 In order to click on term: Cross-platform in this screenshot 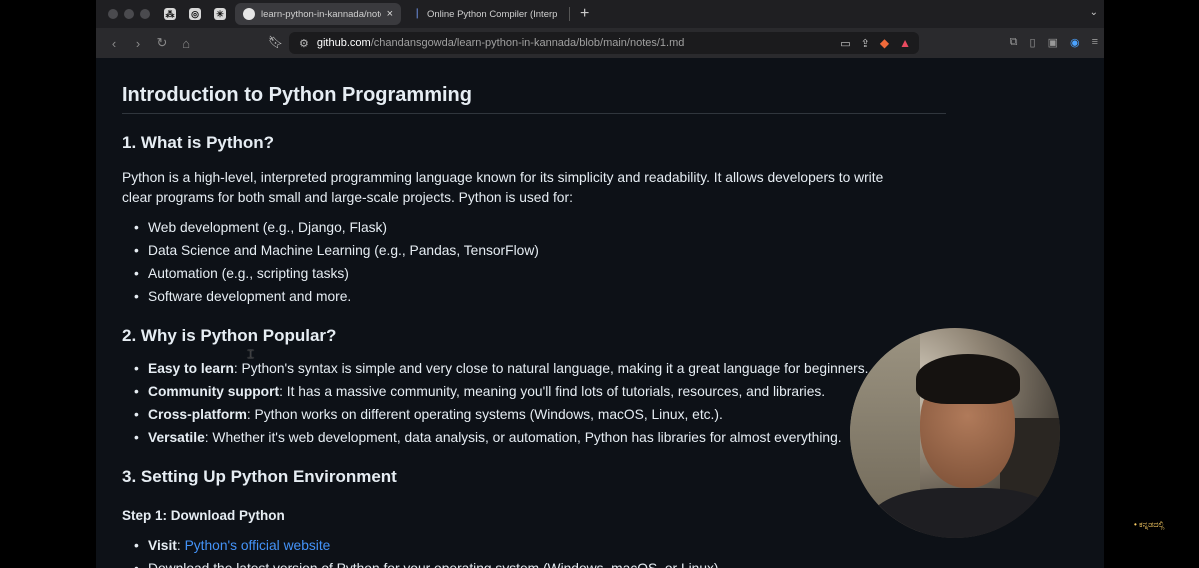, I will do `click(197, 414)`.